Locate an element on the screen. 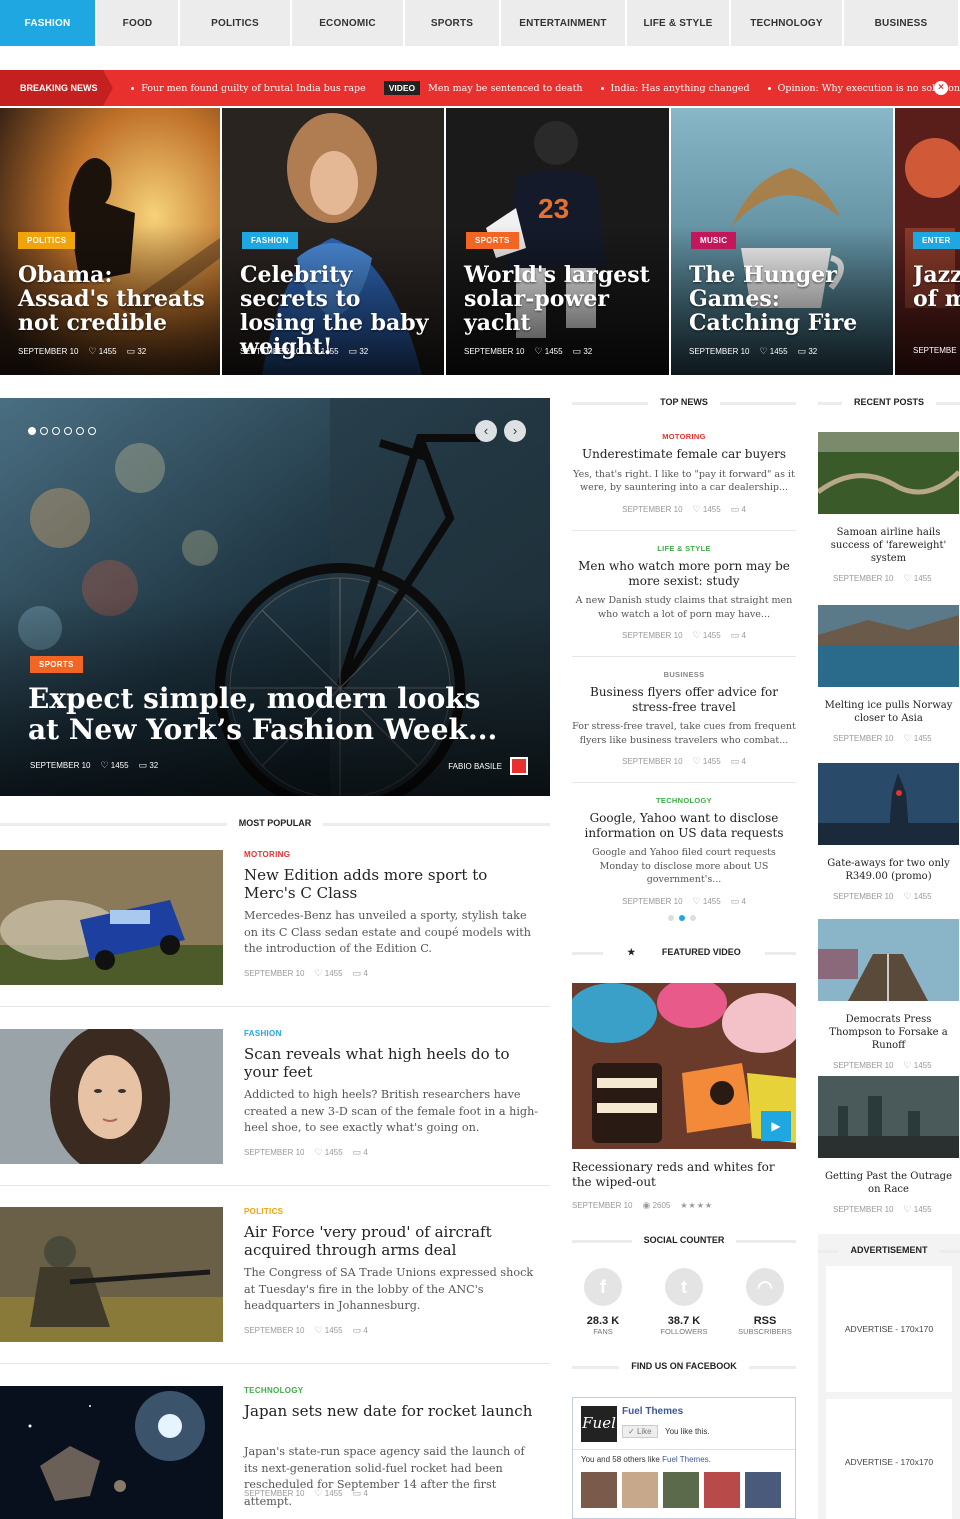 The height and width of the screenshot is (1519, 960). category-label: FASHION is located at coordinates (263, 1033).